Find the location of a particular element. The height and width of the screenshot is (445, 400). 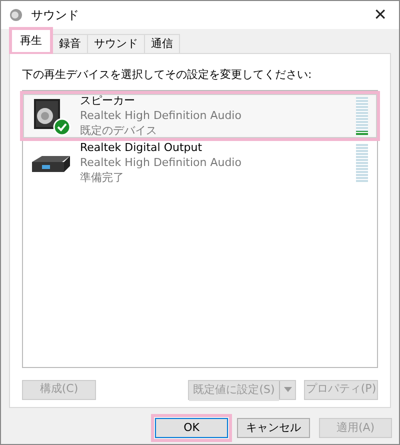

tab: 再生 is located at coordinates (31, 41).